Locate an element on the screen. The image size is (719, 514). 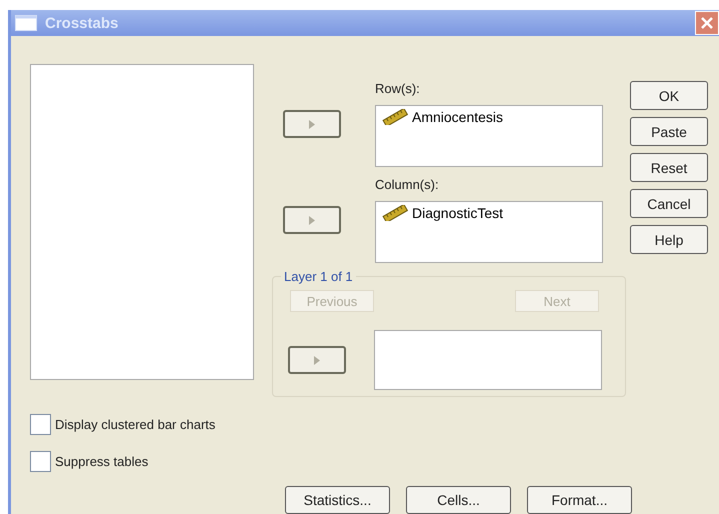
field-label: Column(s): is located at coordinates (407, 185).